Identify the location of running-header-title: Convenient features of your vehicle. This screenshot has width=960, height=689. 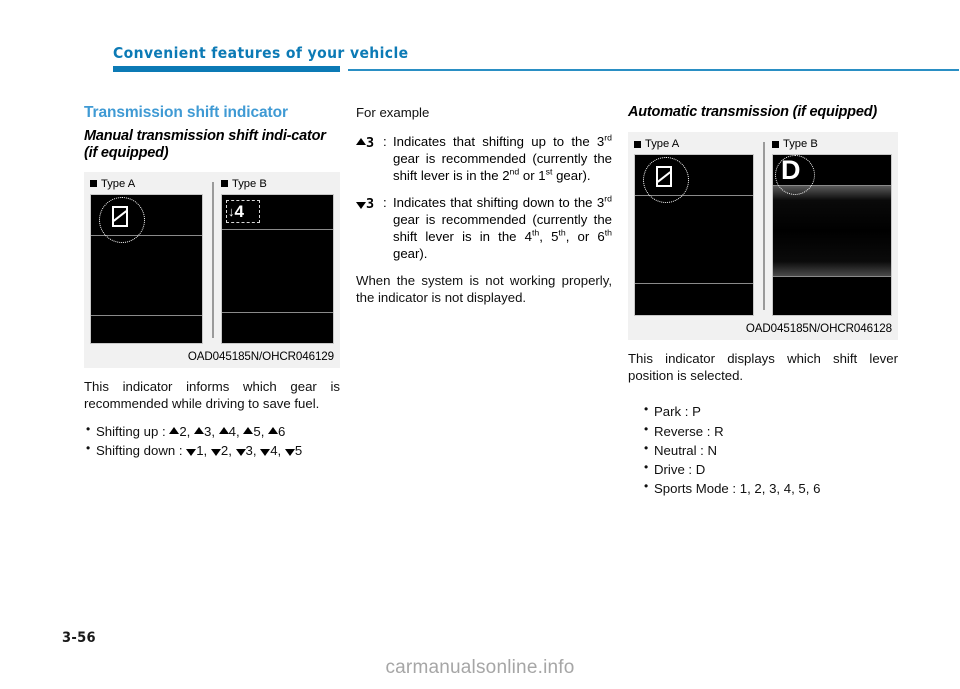
(261, 53).